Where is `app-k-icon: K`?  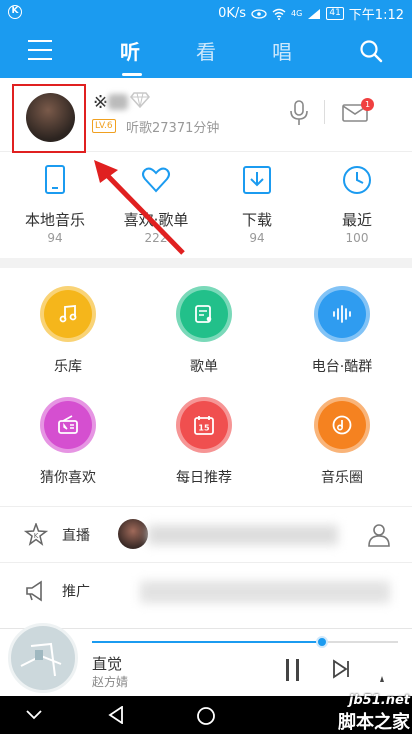 app-k-icon: K is located at coordinates (15, 12).